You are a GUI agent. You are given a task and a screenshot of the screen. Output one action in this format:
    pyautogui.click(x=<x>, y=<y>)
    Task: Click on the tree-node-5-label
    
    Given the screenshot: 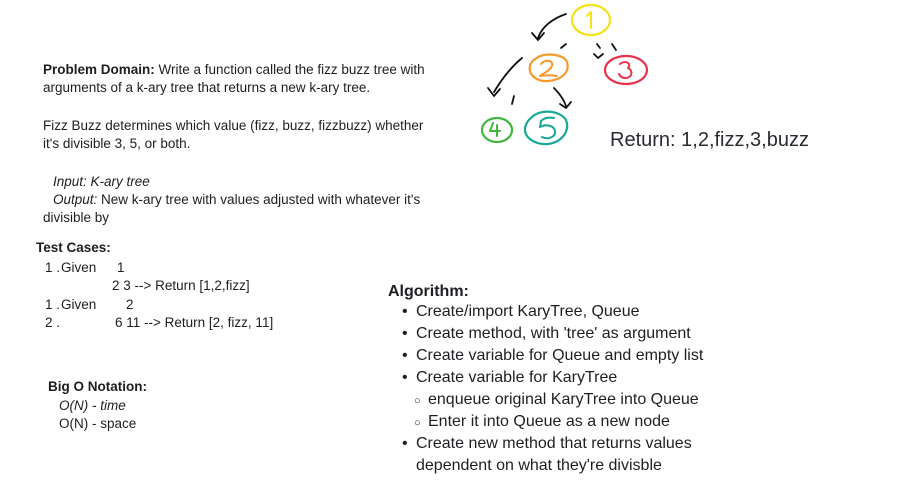 What is the action you would take?
    pyautogui.click(x=548, y=128)
    